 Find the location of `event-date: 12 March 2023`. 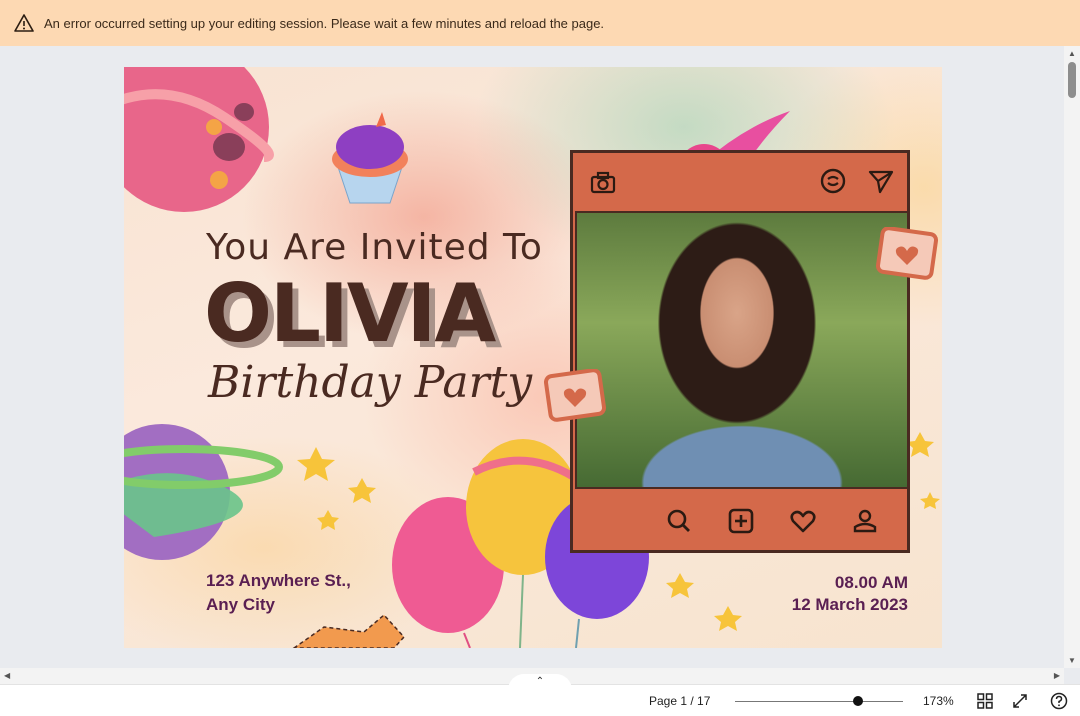

event-date: 12 March 2023 is located at coordinates (849, 604).